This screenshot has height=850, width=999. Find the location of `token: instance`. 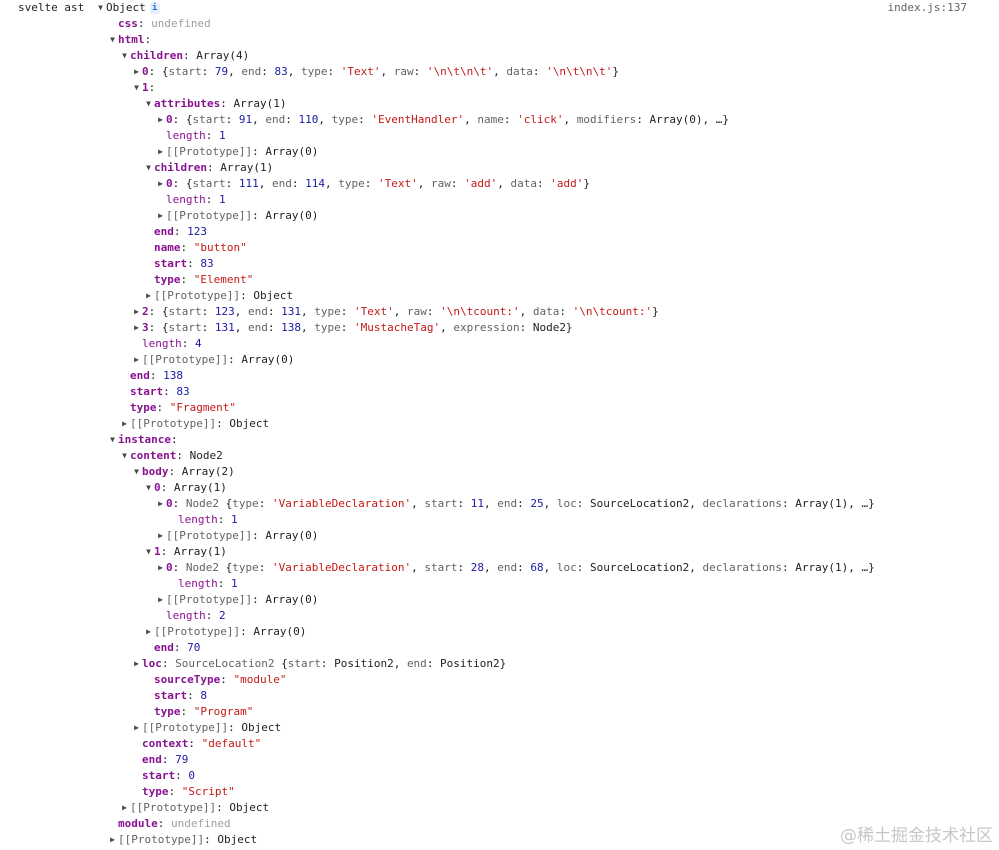

token: instance is located at coordinates (144, 439).